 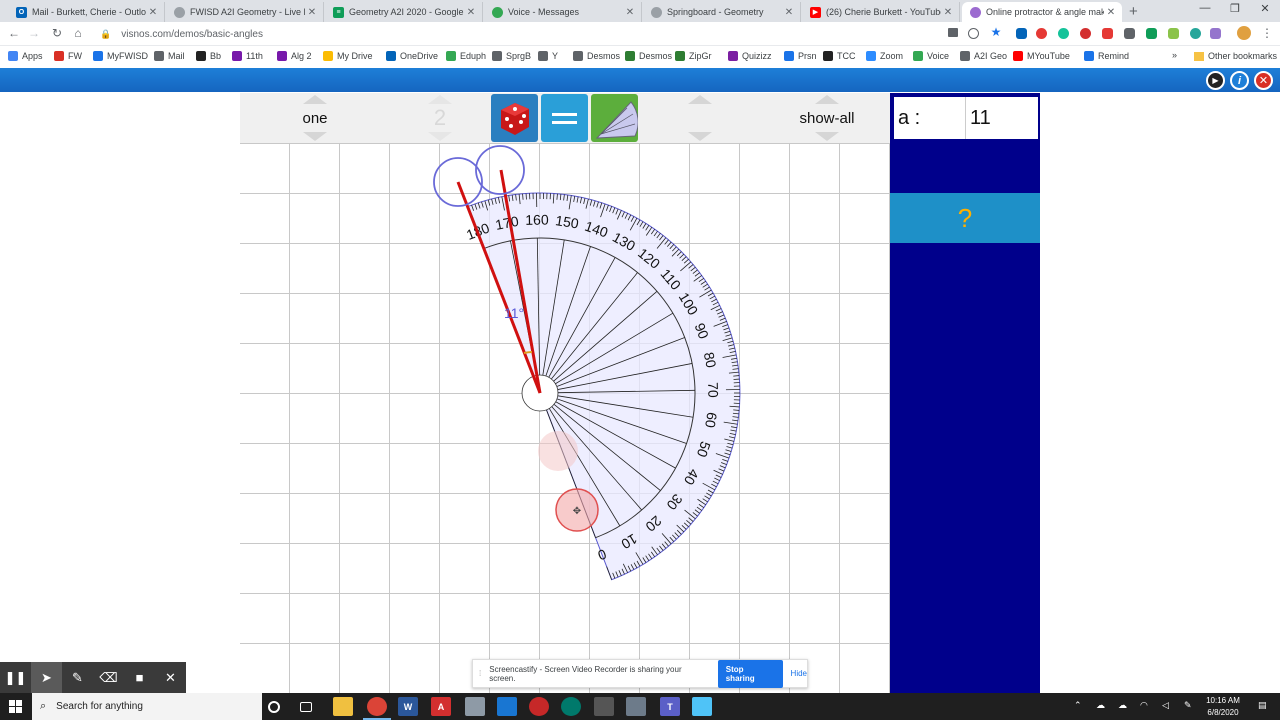 I want to click on hide-link: Hide, so click(x=799, y=673).